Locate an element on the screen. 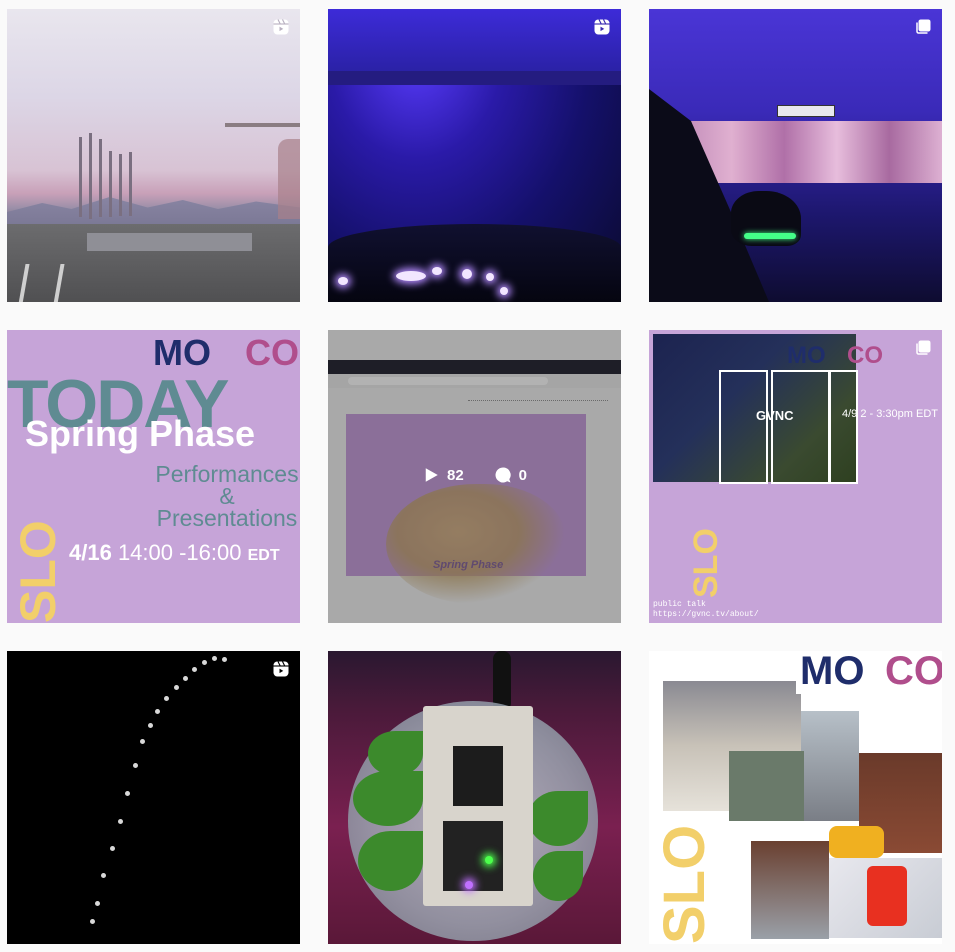  poster-when: 4/9 2 - 3:30pm EDT is located at coordinates (890, 414).